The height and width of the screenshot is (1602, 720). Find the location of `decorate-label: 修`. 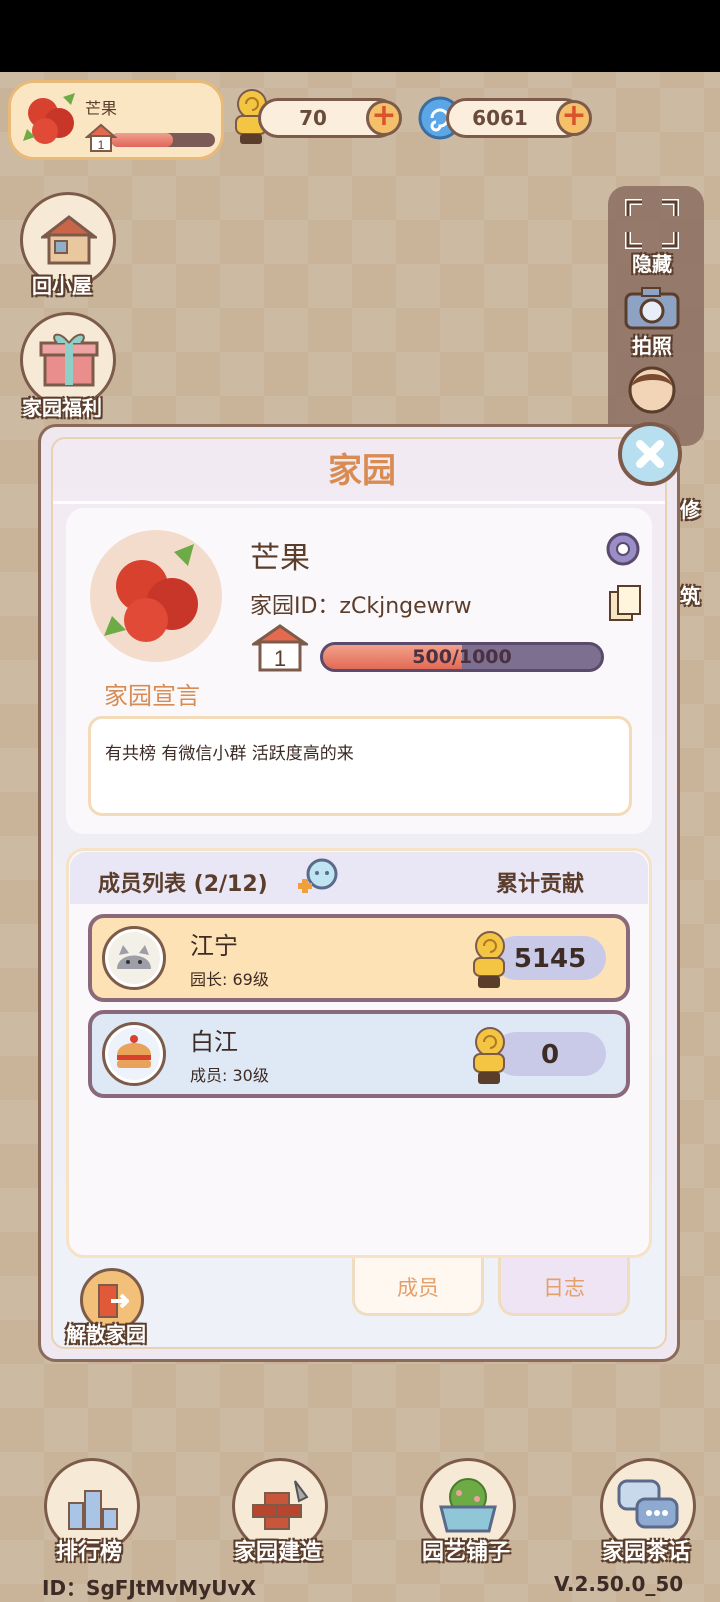

decorate-label: 修 is located at coordinates (690, 508).